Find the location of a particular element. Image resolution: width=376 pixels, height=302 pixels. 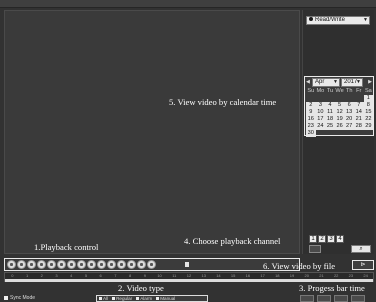

sync-mode-checkbox: Sync Mode is located at coordinates (19, 298).